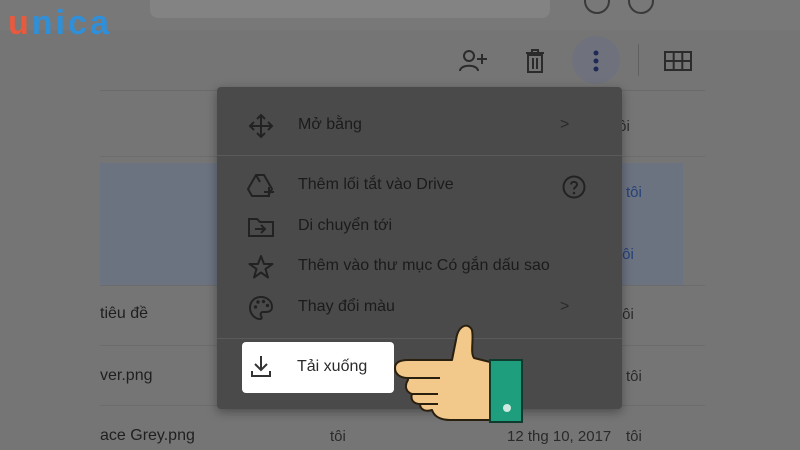 This screenshot has height=450, width=800. I want to click on menu-item-add-shortcut: Thêm lối tắt vào Drive, so click(419, 186).